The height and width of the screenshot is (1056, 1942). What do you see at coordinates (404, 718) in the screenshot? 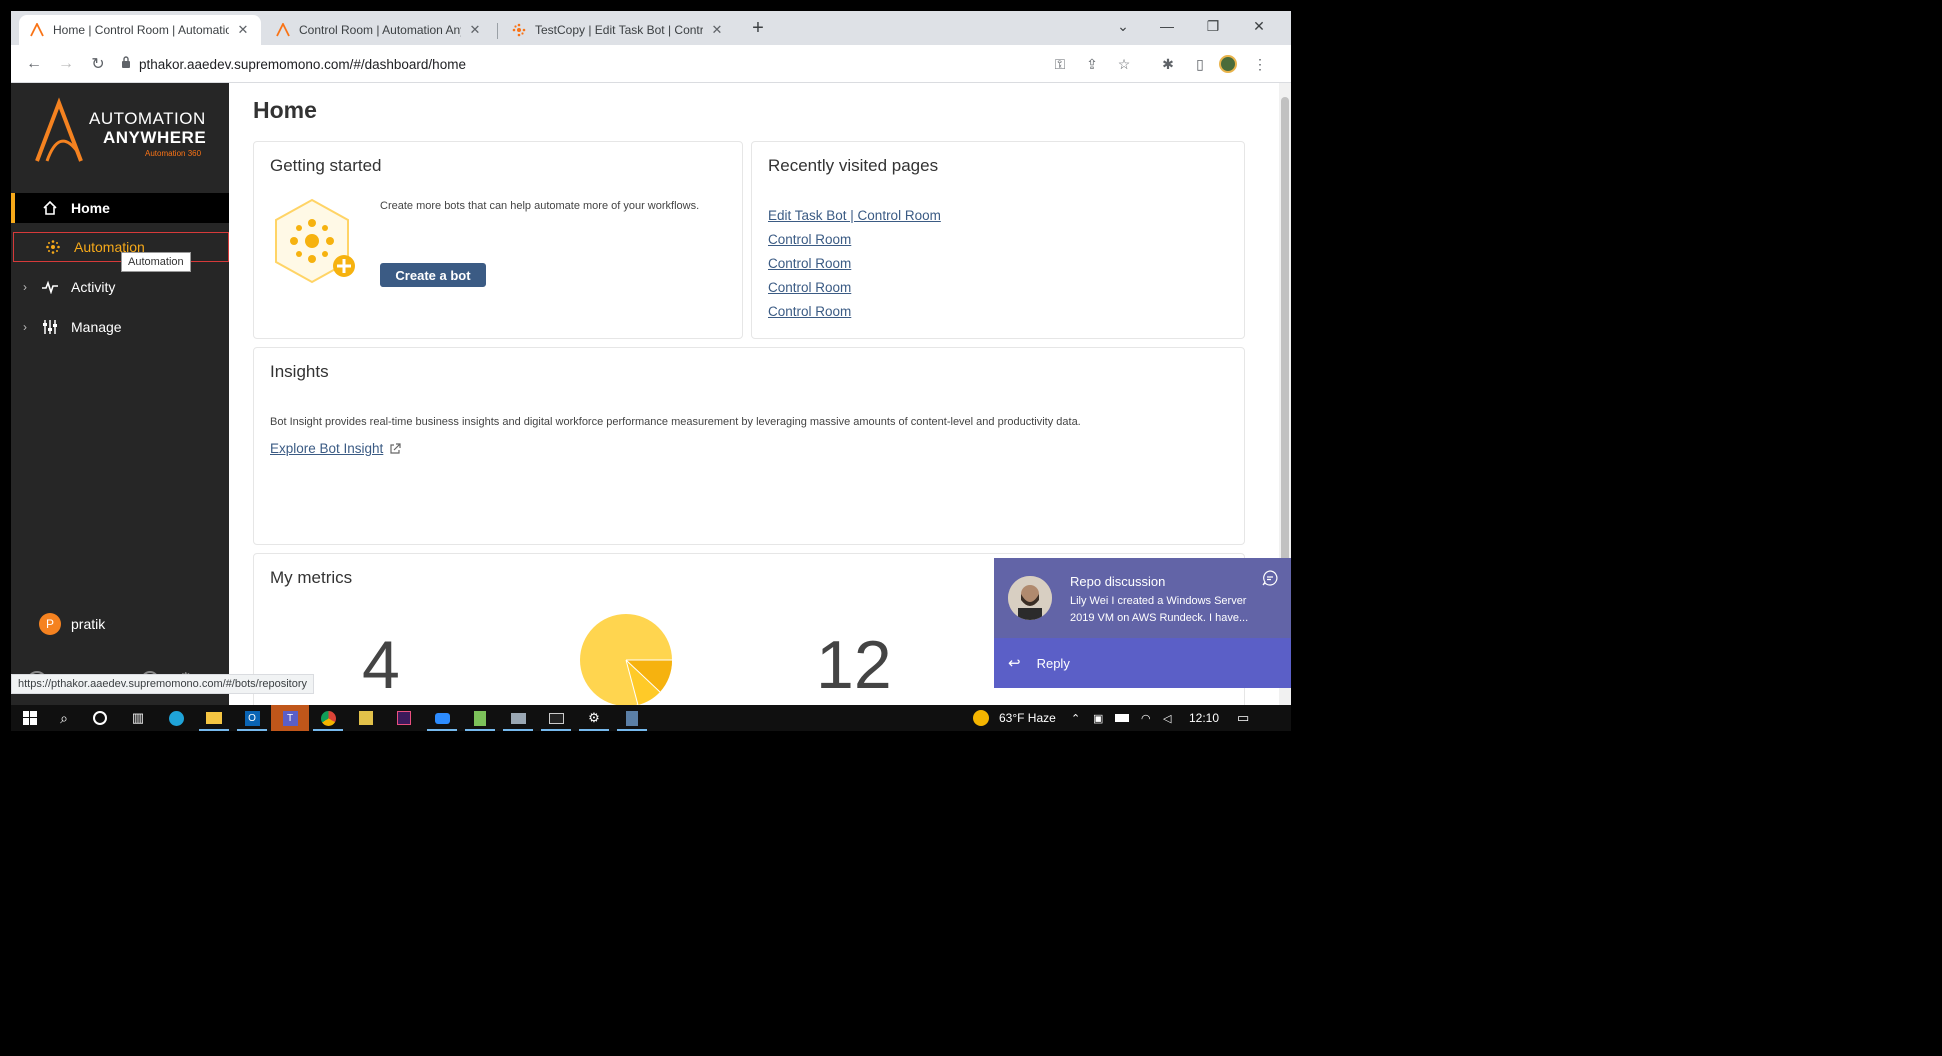
I see `ide-icon` at bounding box center [404, 718].